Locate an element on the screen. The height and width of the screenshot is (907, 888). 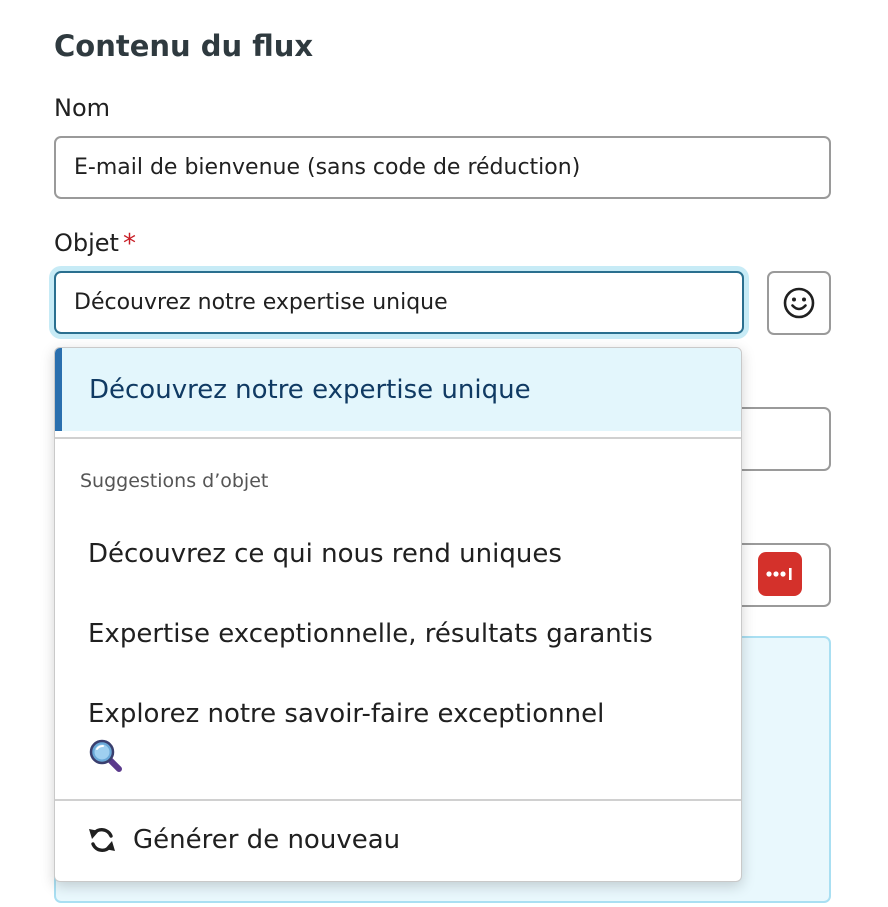
magnifying-glass-icon is located at coordinates (105, 755).